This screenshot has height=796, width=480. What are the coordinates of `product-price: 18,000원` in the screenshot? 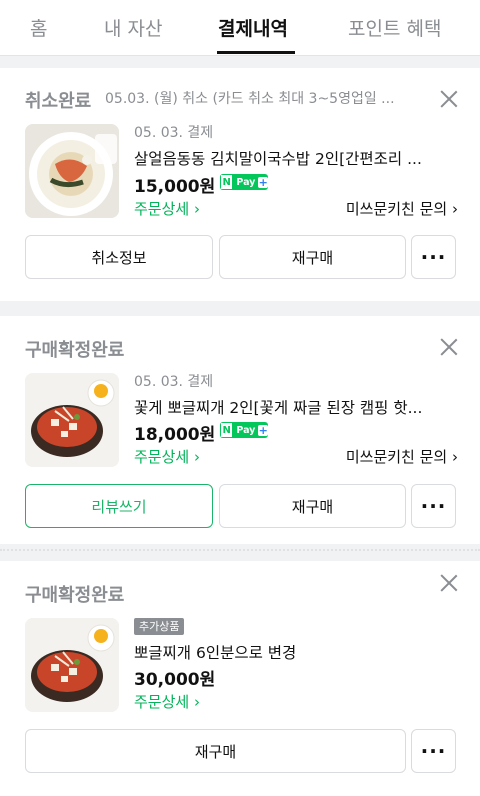 It's located at (175, 435).